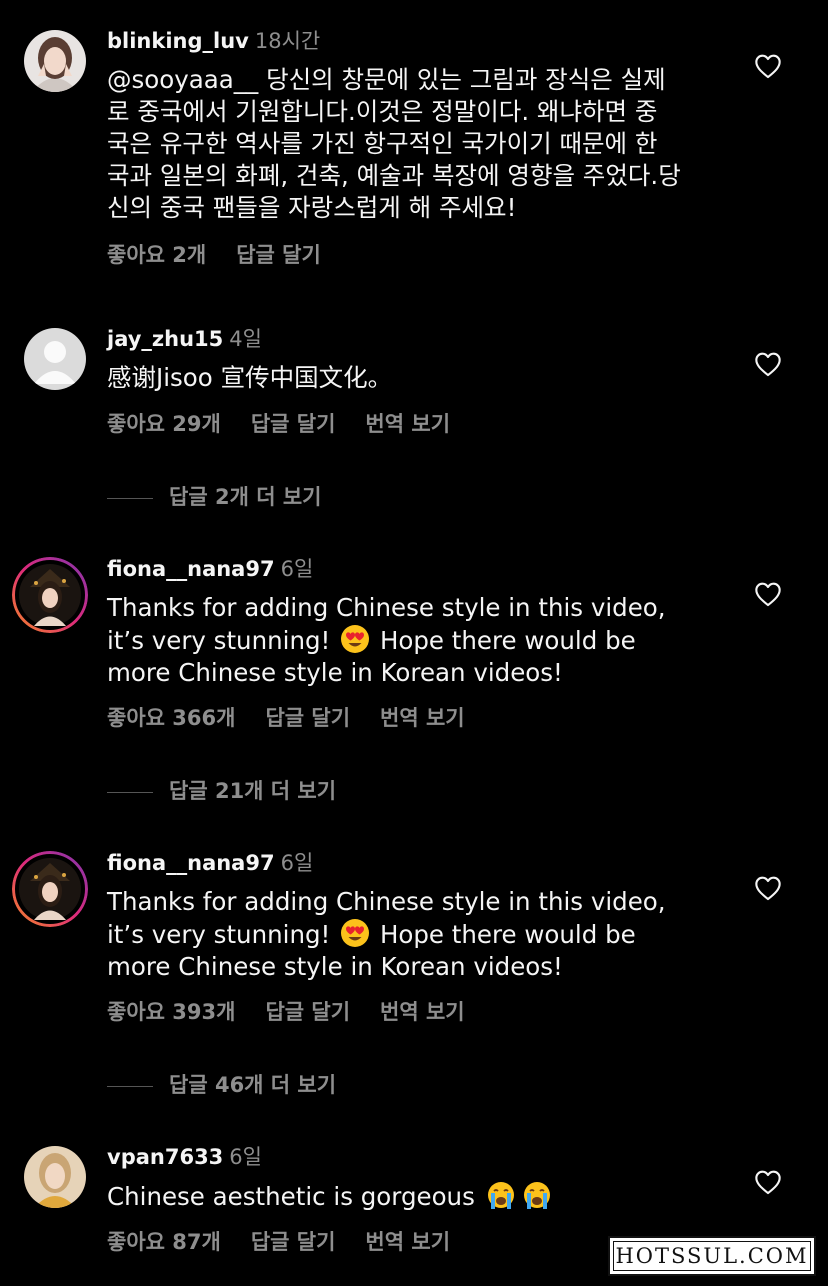 The image size is (828, 1286). Describe the element at coordinates (165, 1157) in the screenshot. I see `username: vpan7633` at that location.